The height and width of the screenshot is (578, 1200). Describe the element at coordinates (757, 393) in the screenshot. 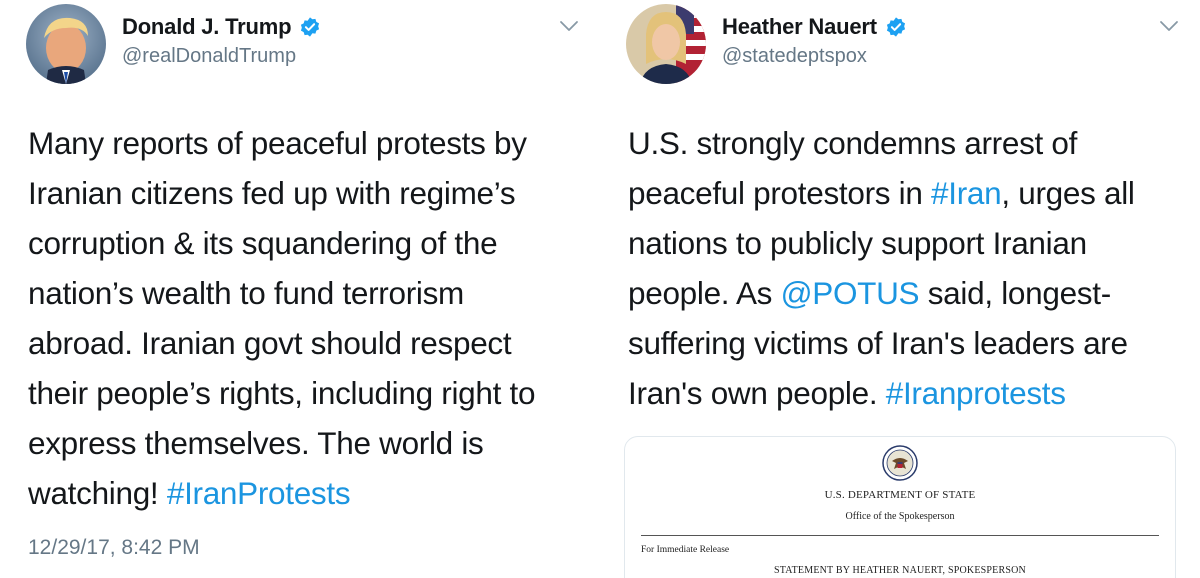

I see `tweet-line-text: Iran's own people.` at that location.